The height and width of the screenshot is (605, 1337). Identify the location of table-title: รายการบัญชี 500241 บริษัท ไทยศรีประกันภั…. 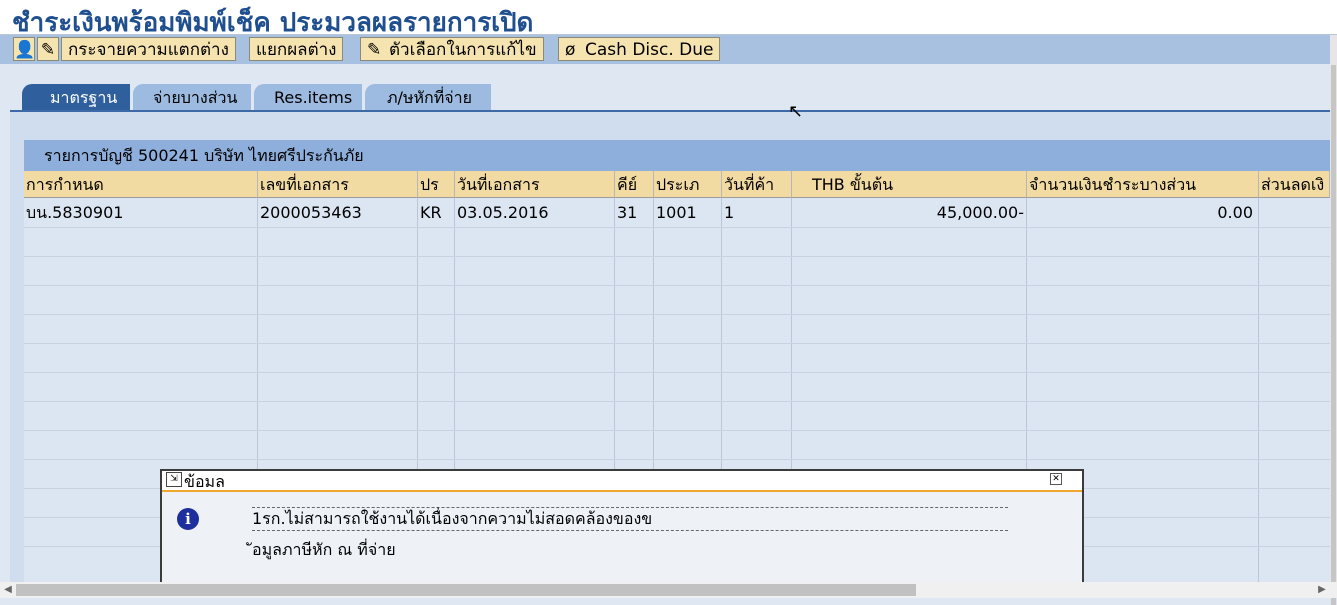
(677, 155).